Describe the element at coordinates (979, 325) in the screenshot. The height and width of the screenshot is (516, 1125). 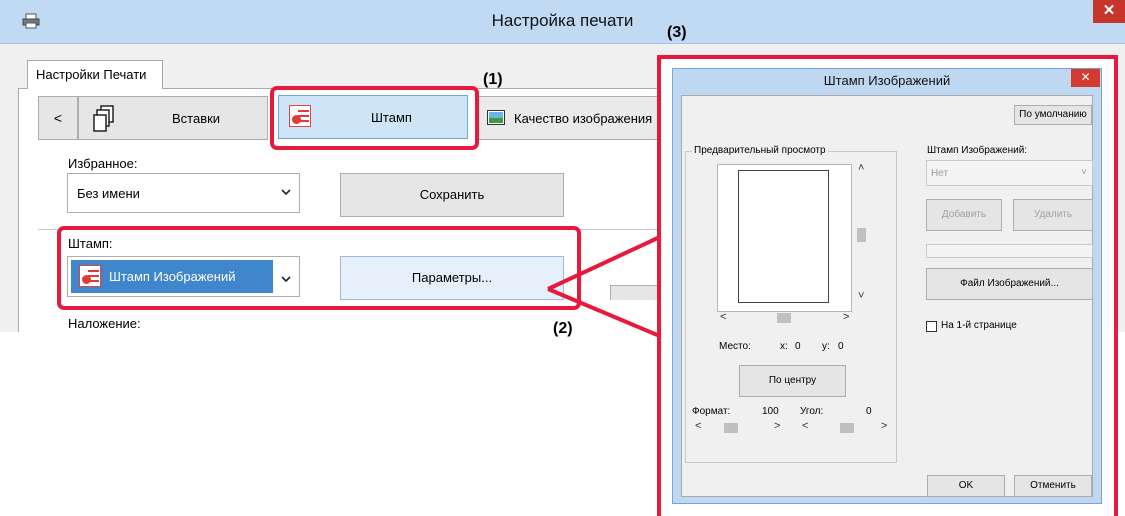
I see `first-page-label: На 1-й странице` at that location.